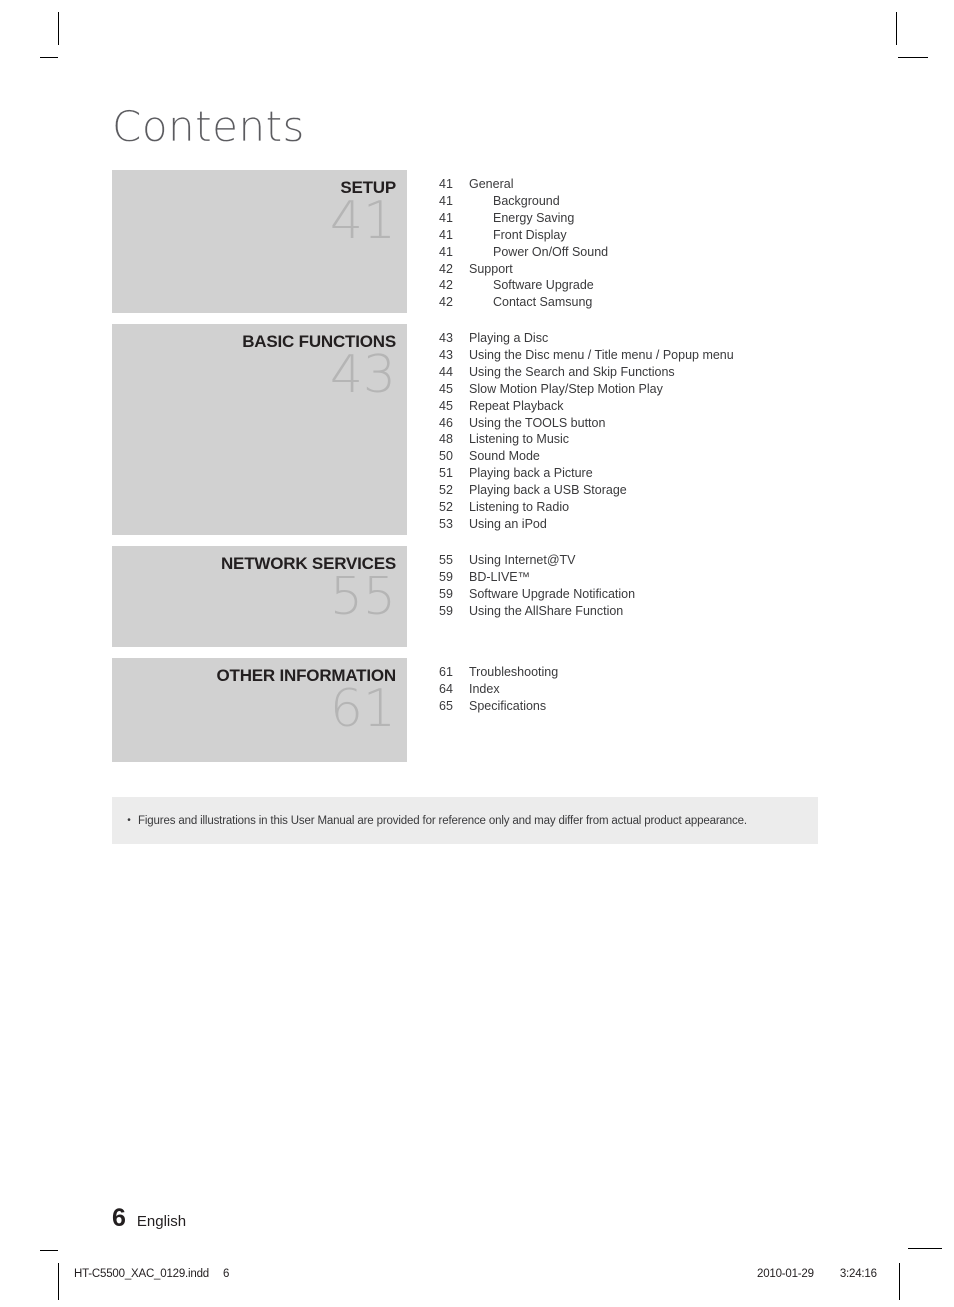  Describe the element at coordinates (817, 1274) in the screenshot. I see `print-timestamp: 2010-01-29 3:24:16` at that location.